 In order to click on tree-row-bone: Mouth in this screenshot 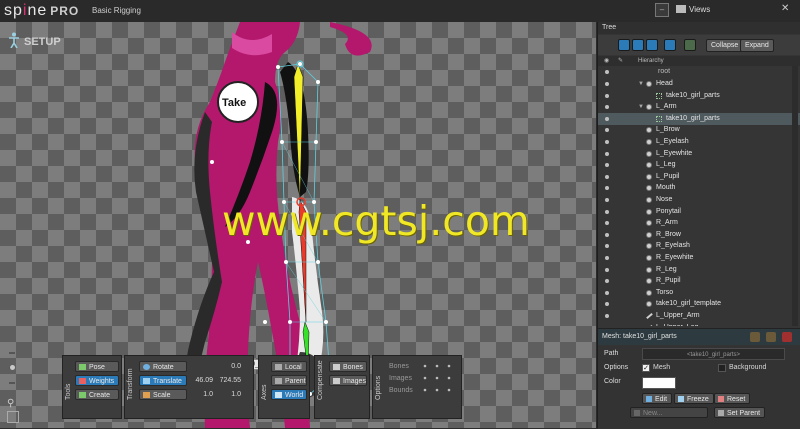, I will do `click(699, 188)`.